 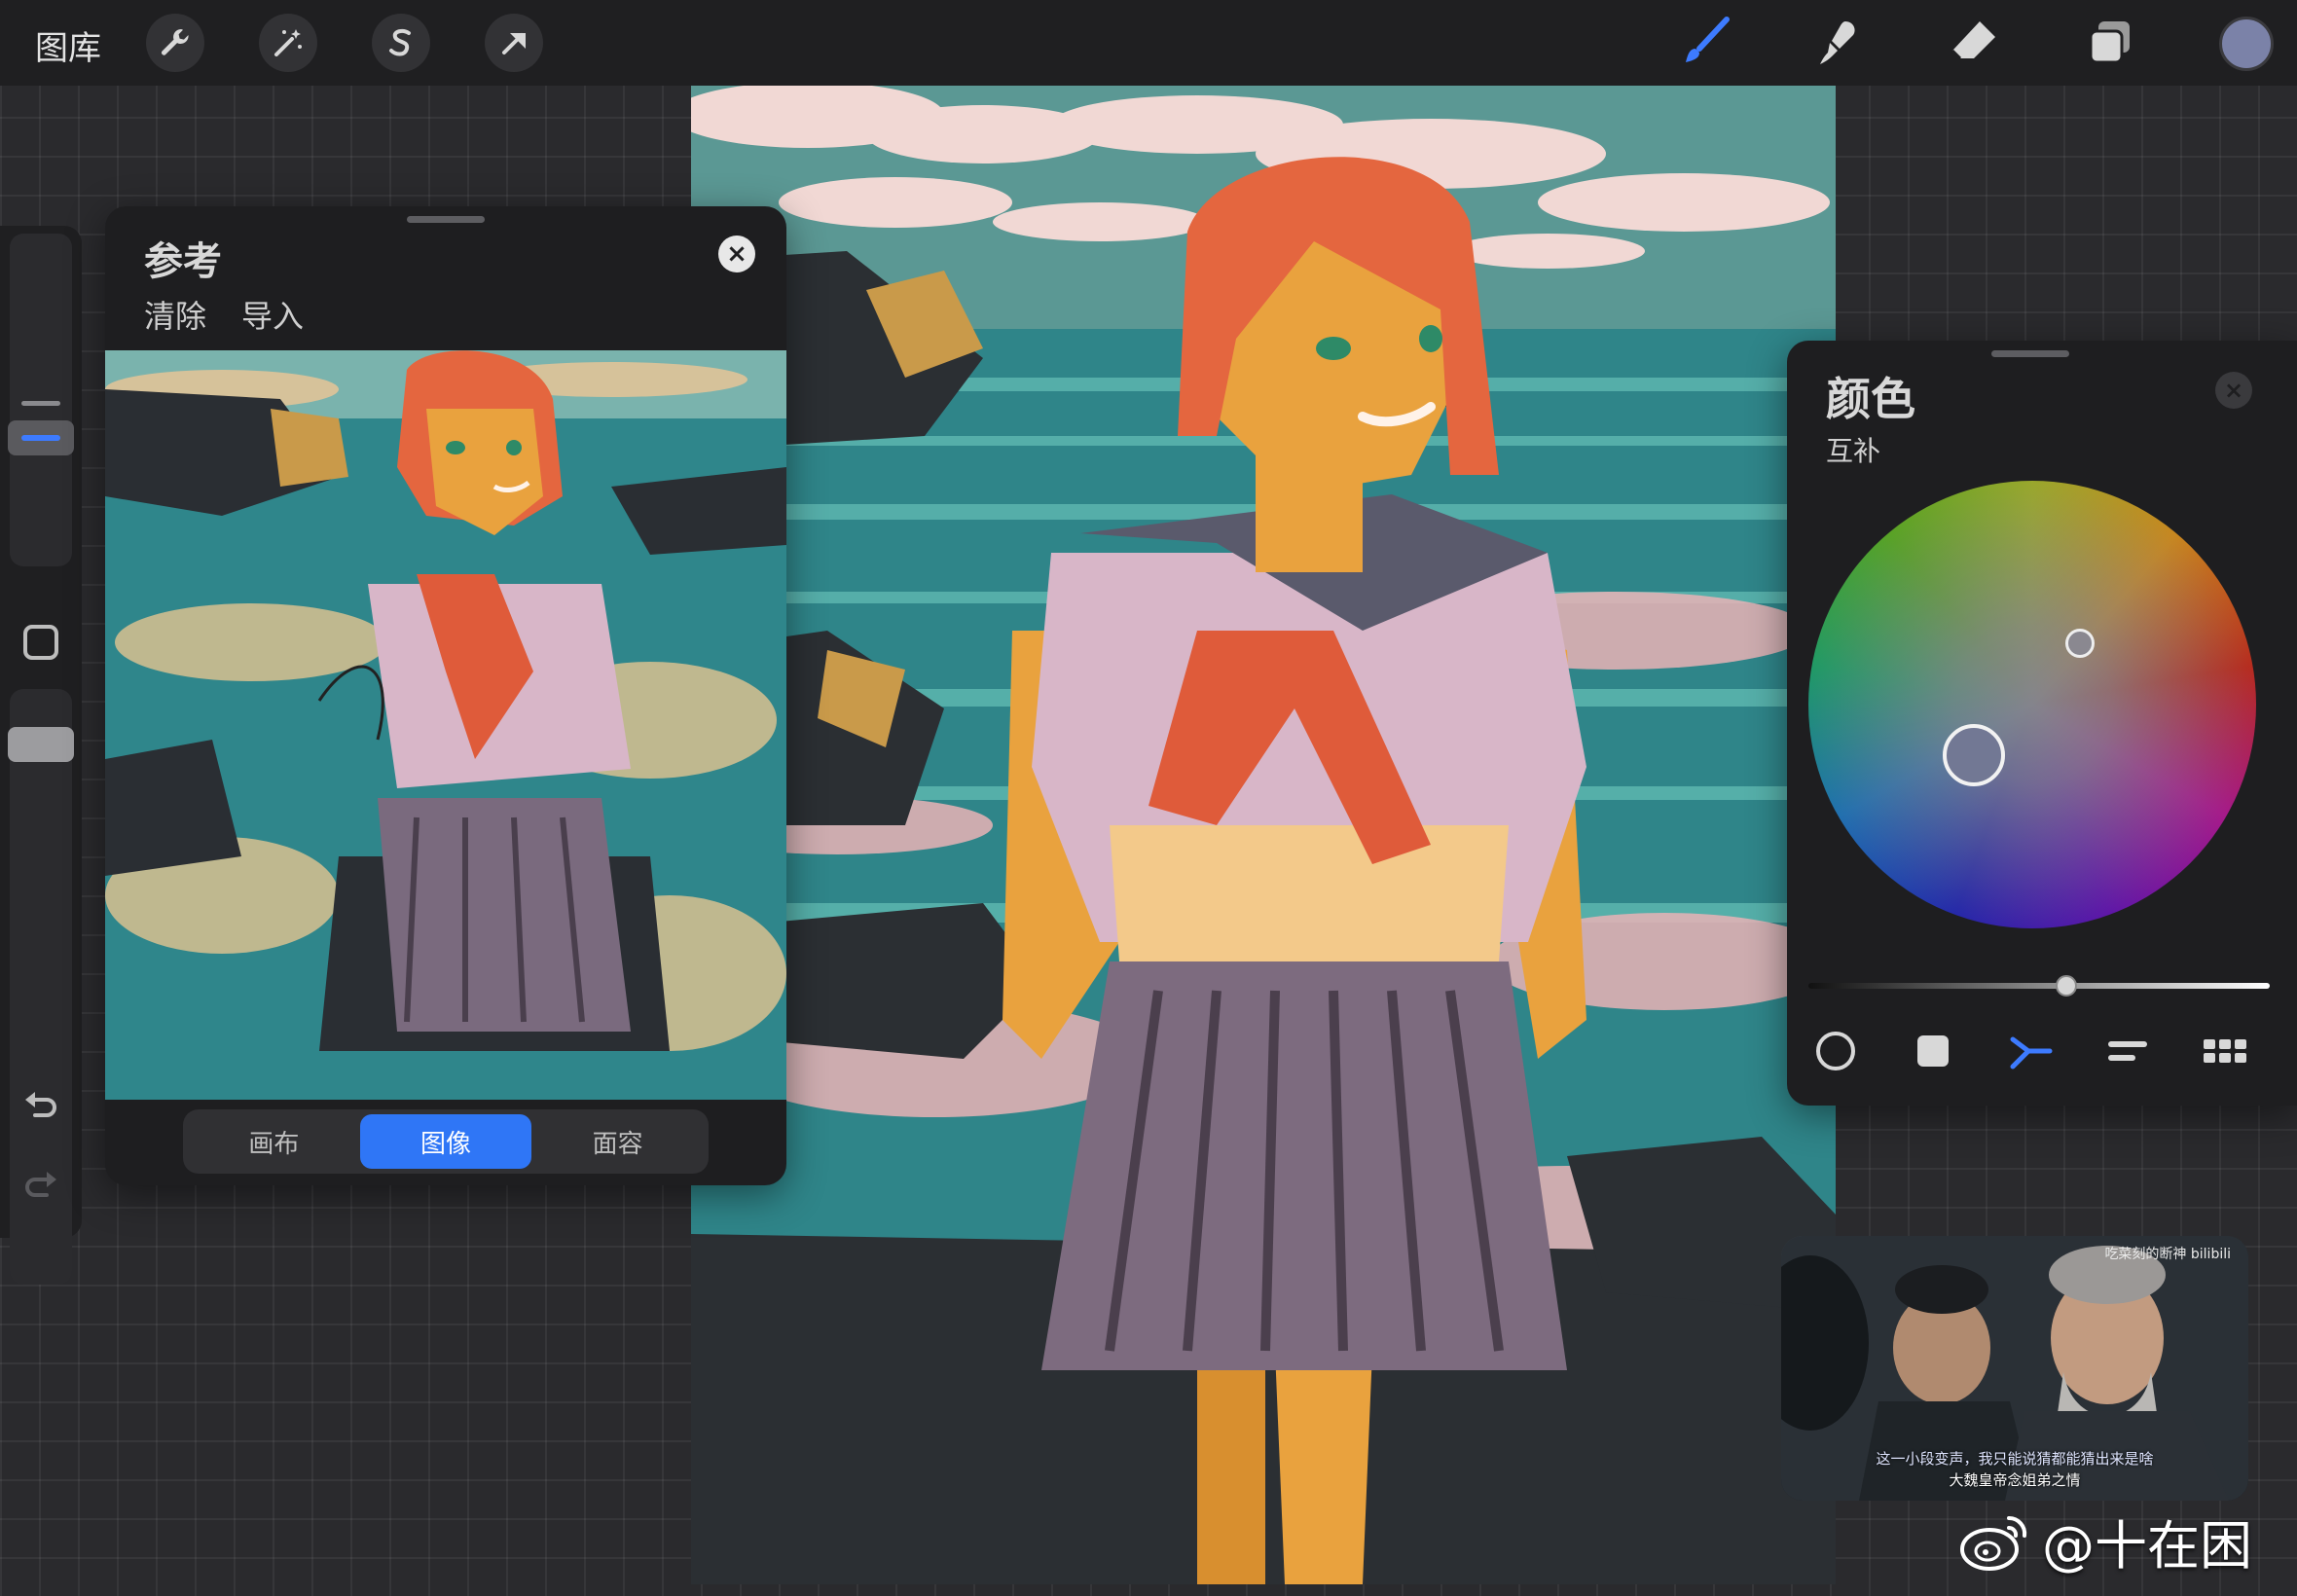 I want to click on color-panel-title: 颜色, so click(x=1870, y=399).